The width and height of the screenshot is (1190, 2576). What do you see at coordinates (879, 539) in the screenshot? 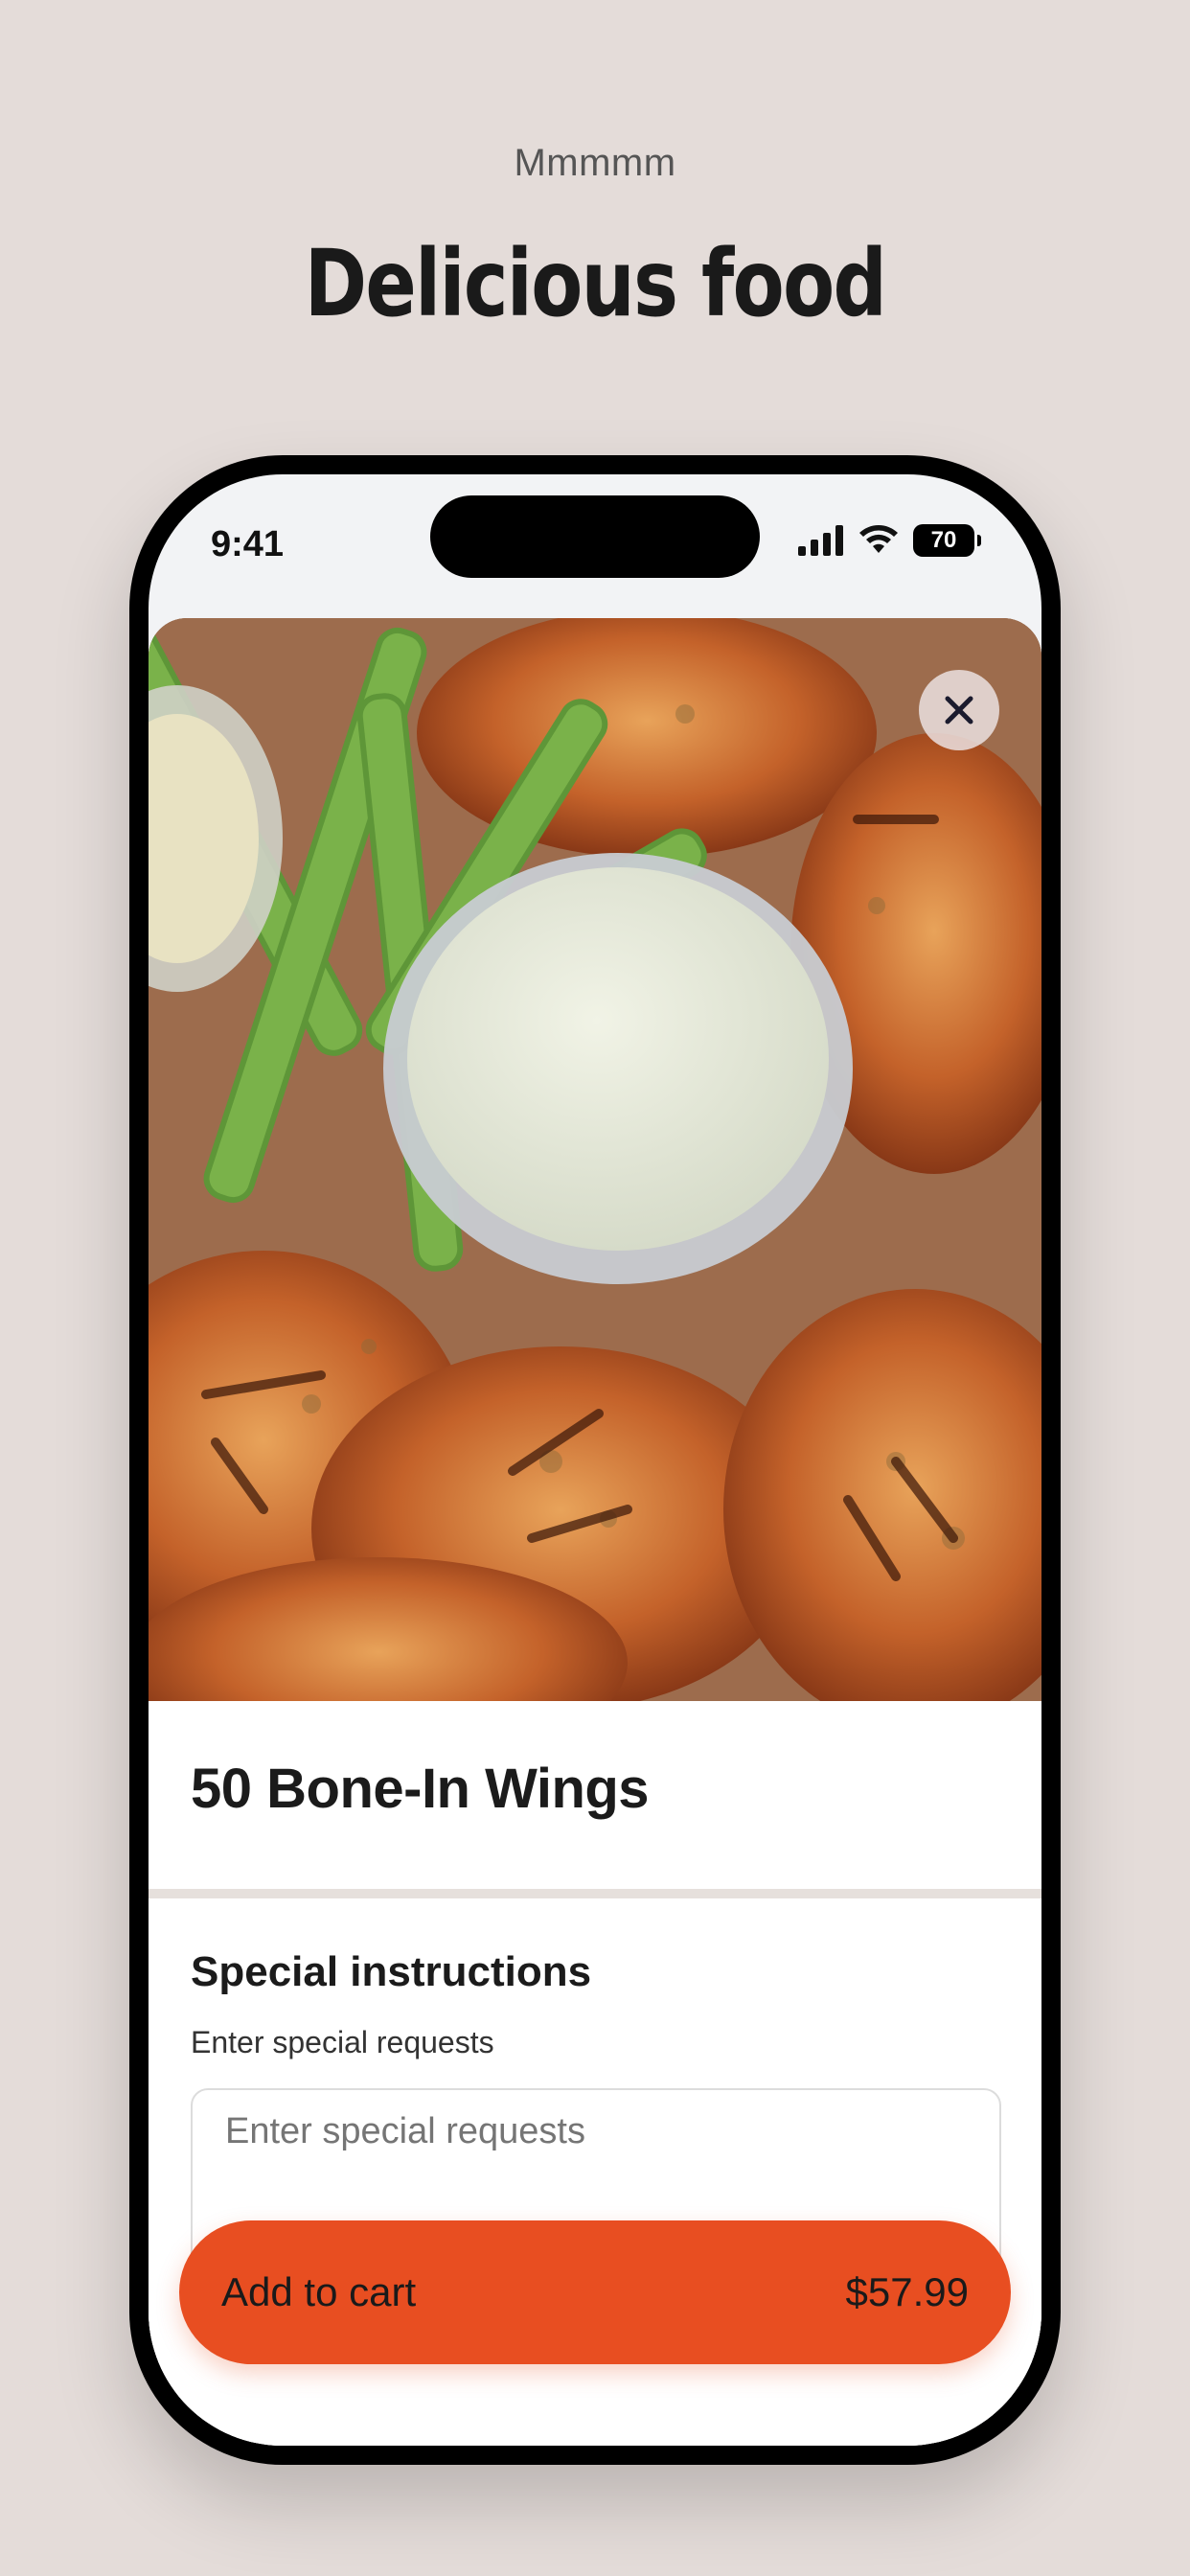
I see `wifi-icon` at bounding box center [879, 539].